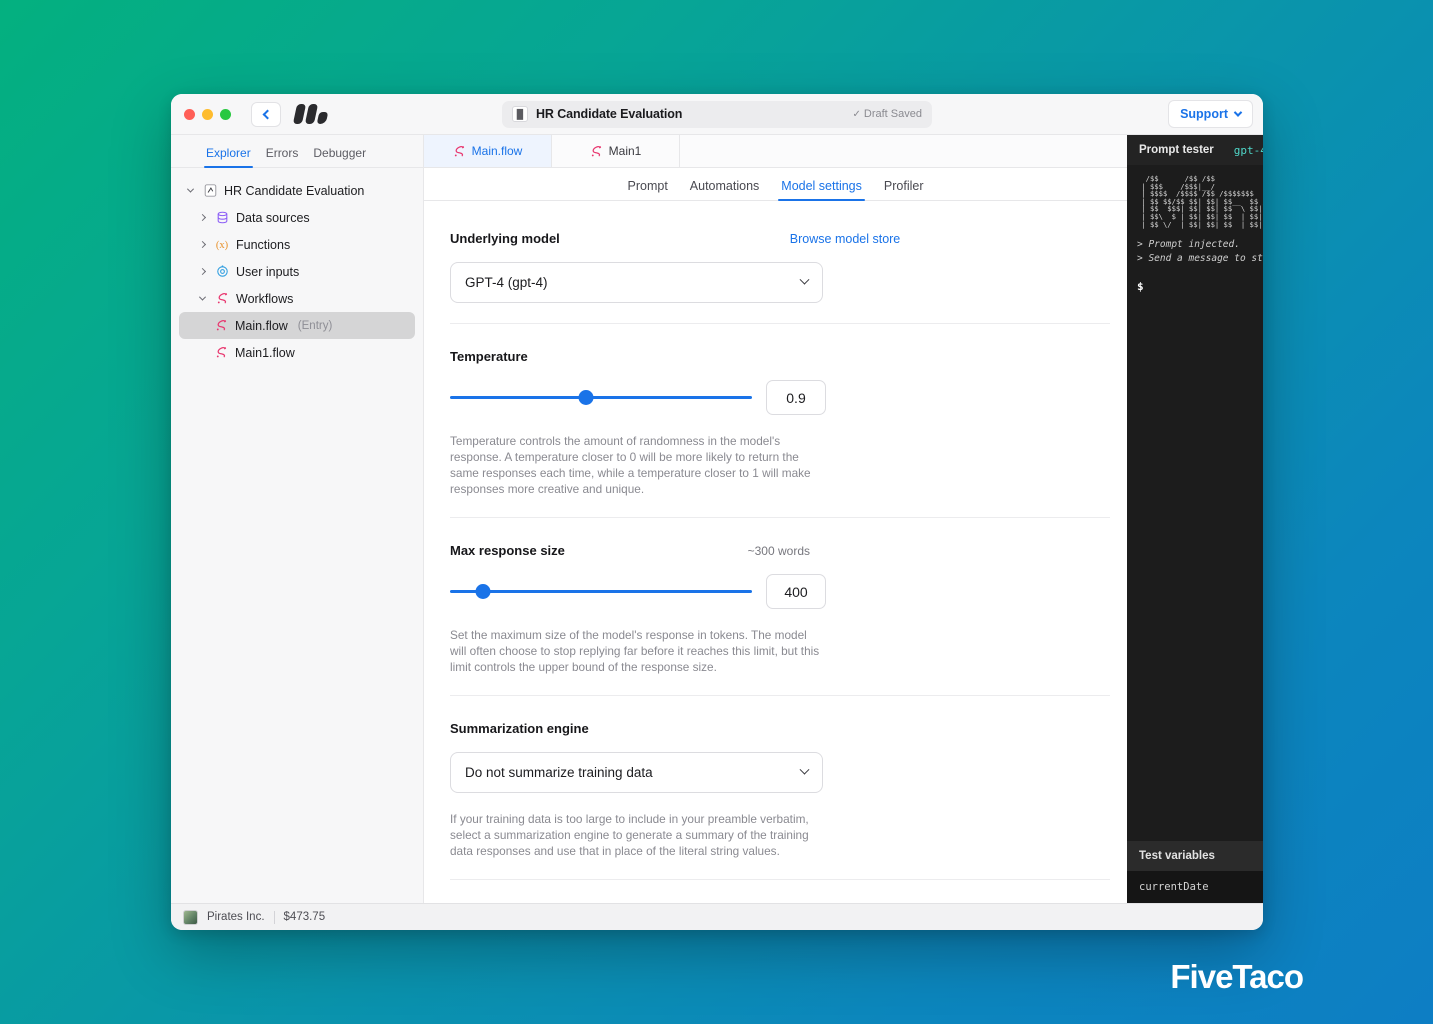  What do you see at coordinates (274, 917) in the screenshot?
I see `divider` at bounding box center [274, 917].